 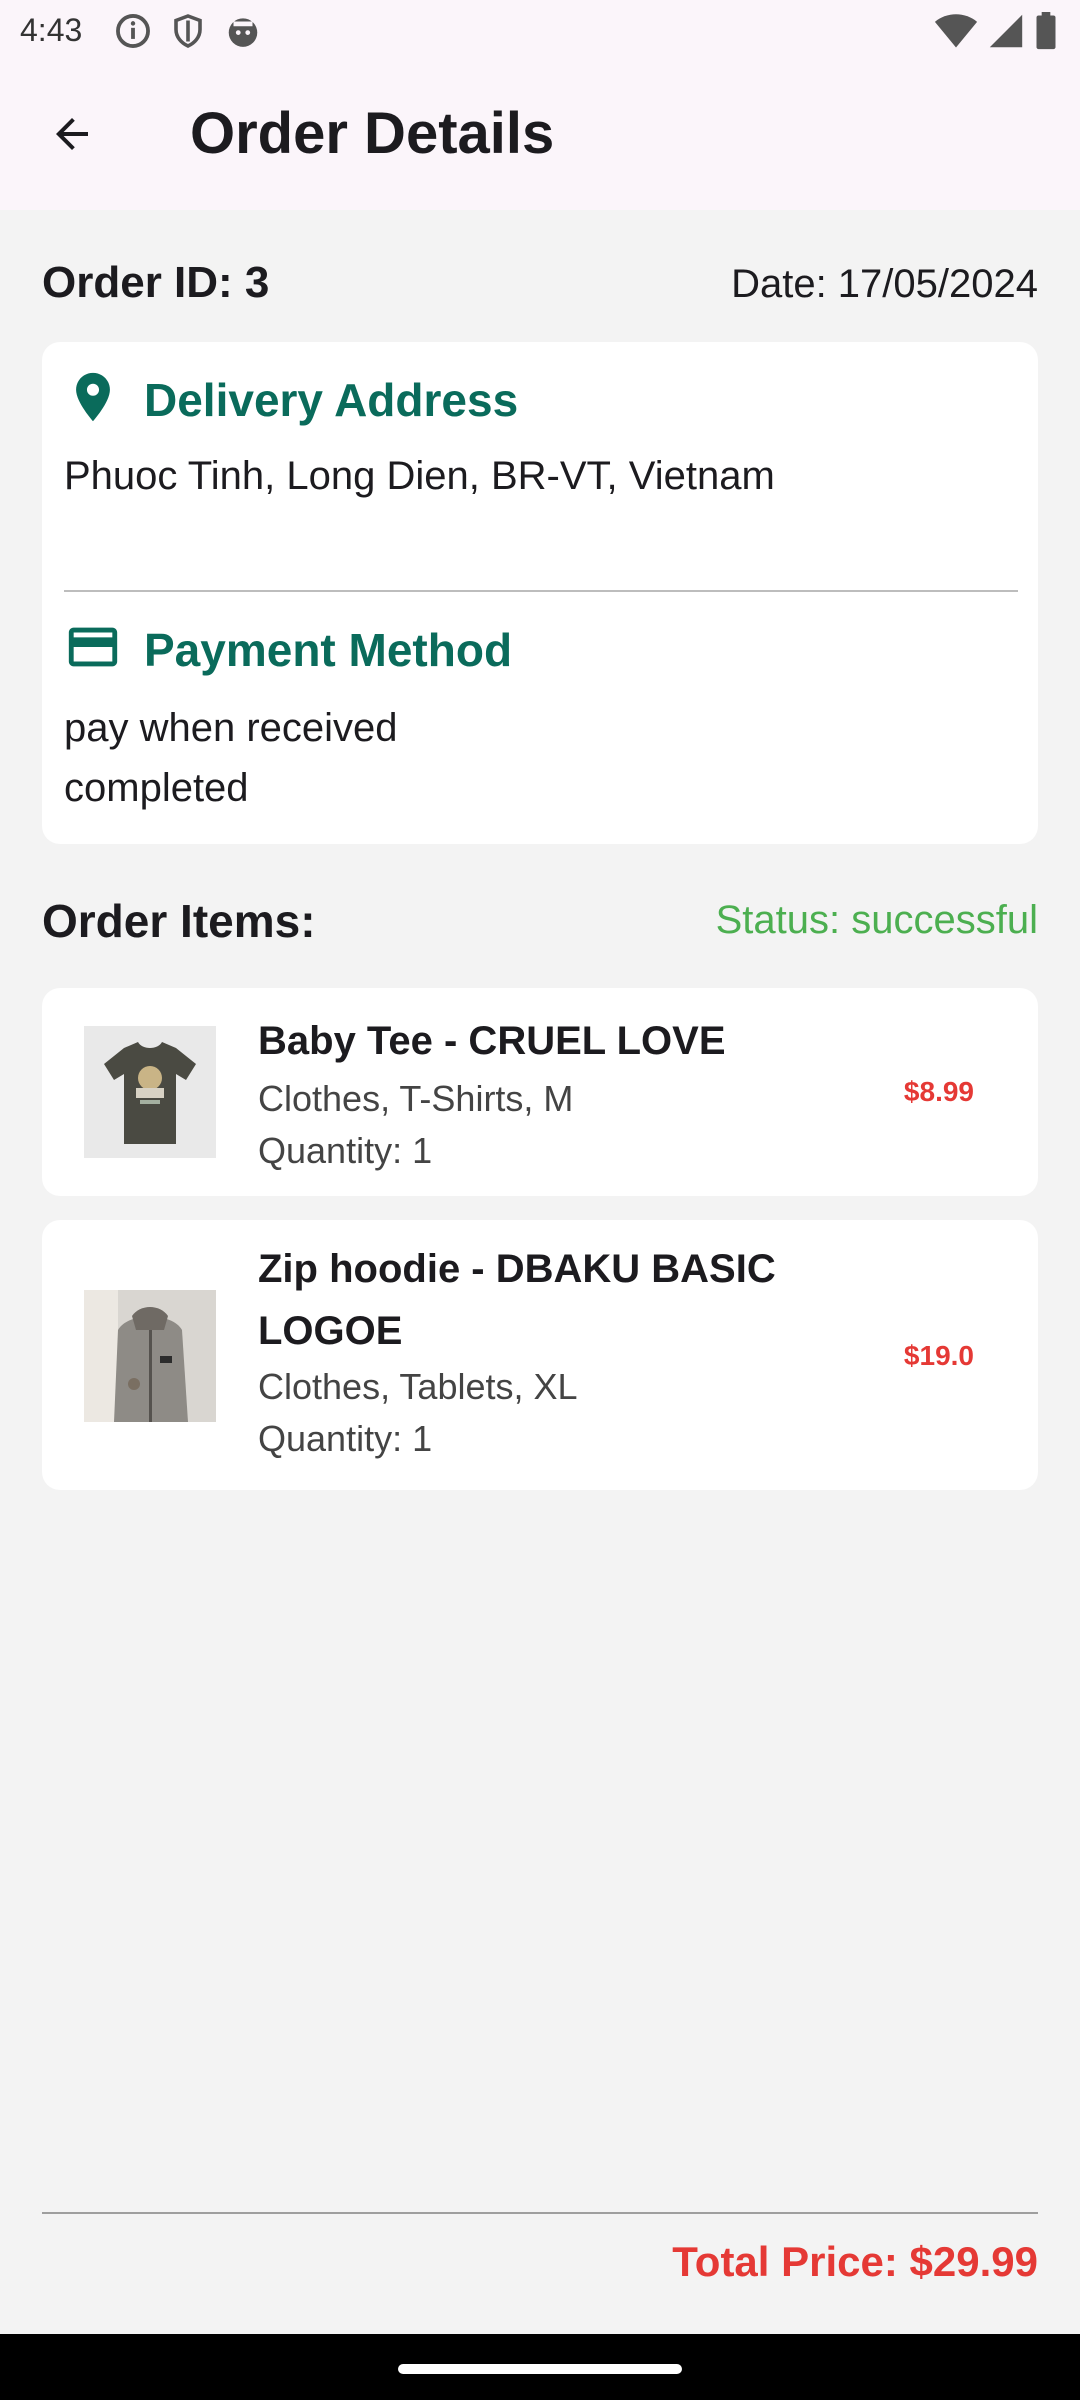 I want to click on home-gesture-handle, so click(x=540, y=2369).